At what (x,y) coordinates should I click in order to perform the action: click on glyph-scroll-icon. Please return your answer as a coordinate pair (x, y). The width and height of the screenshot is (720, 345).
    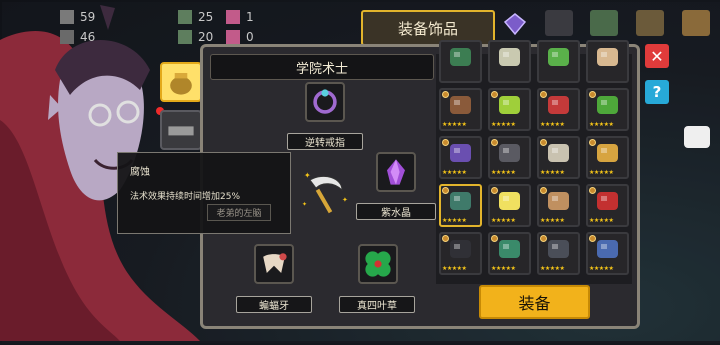
    Looking at the image, I should click on (558, 153).